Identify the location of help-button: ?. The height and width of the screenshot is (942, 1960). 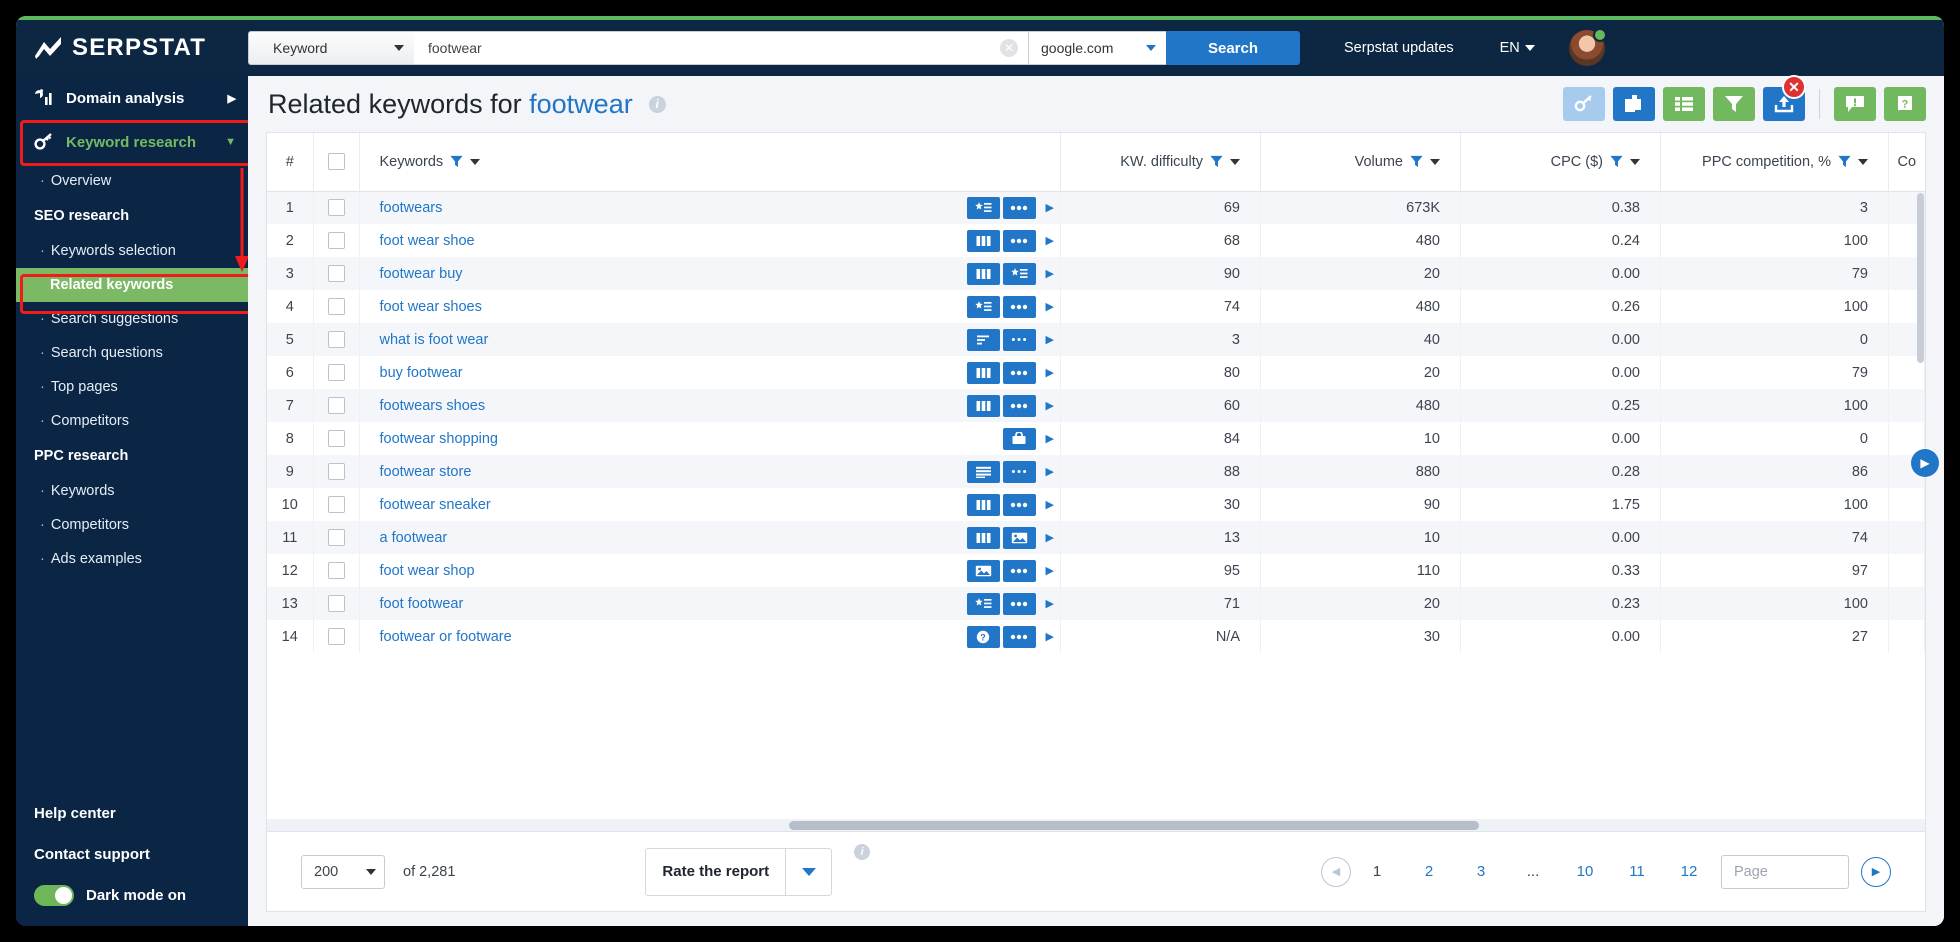
(1905, 104).